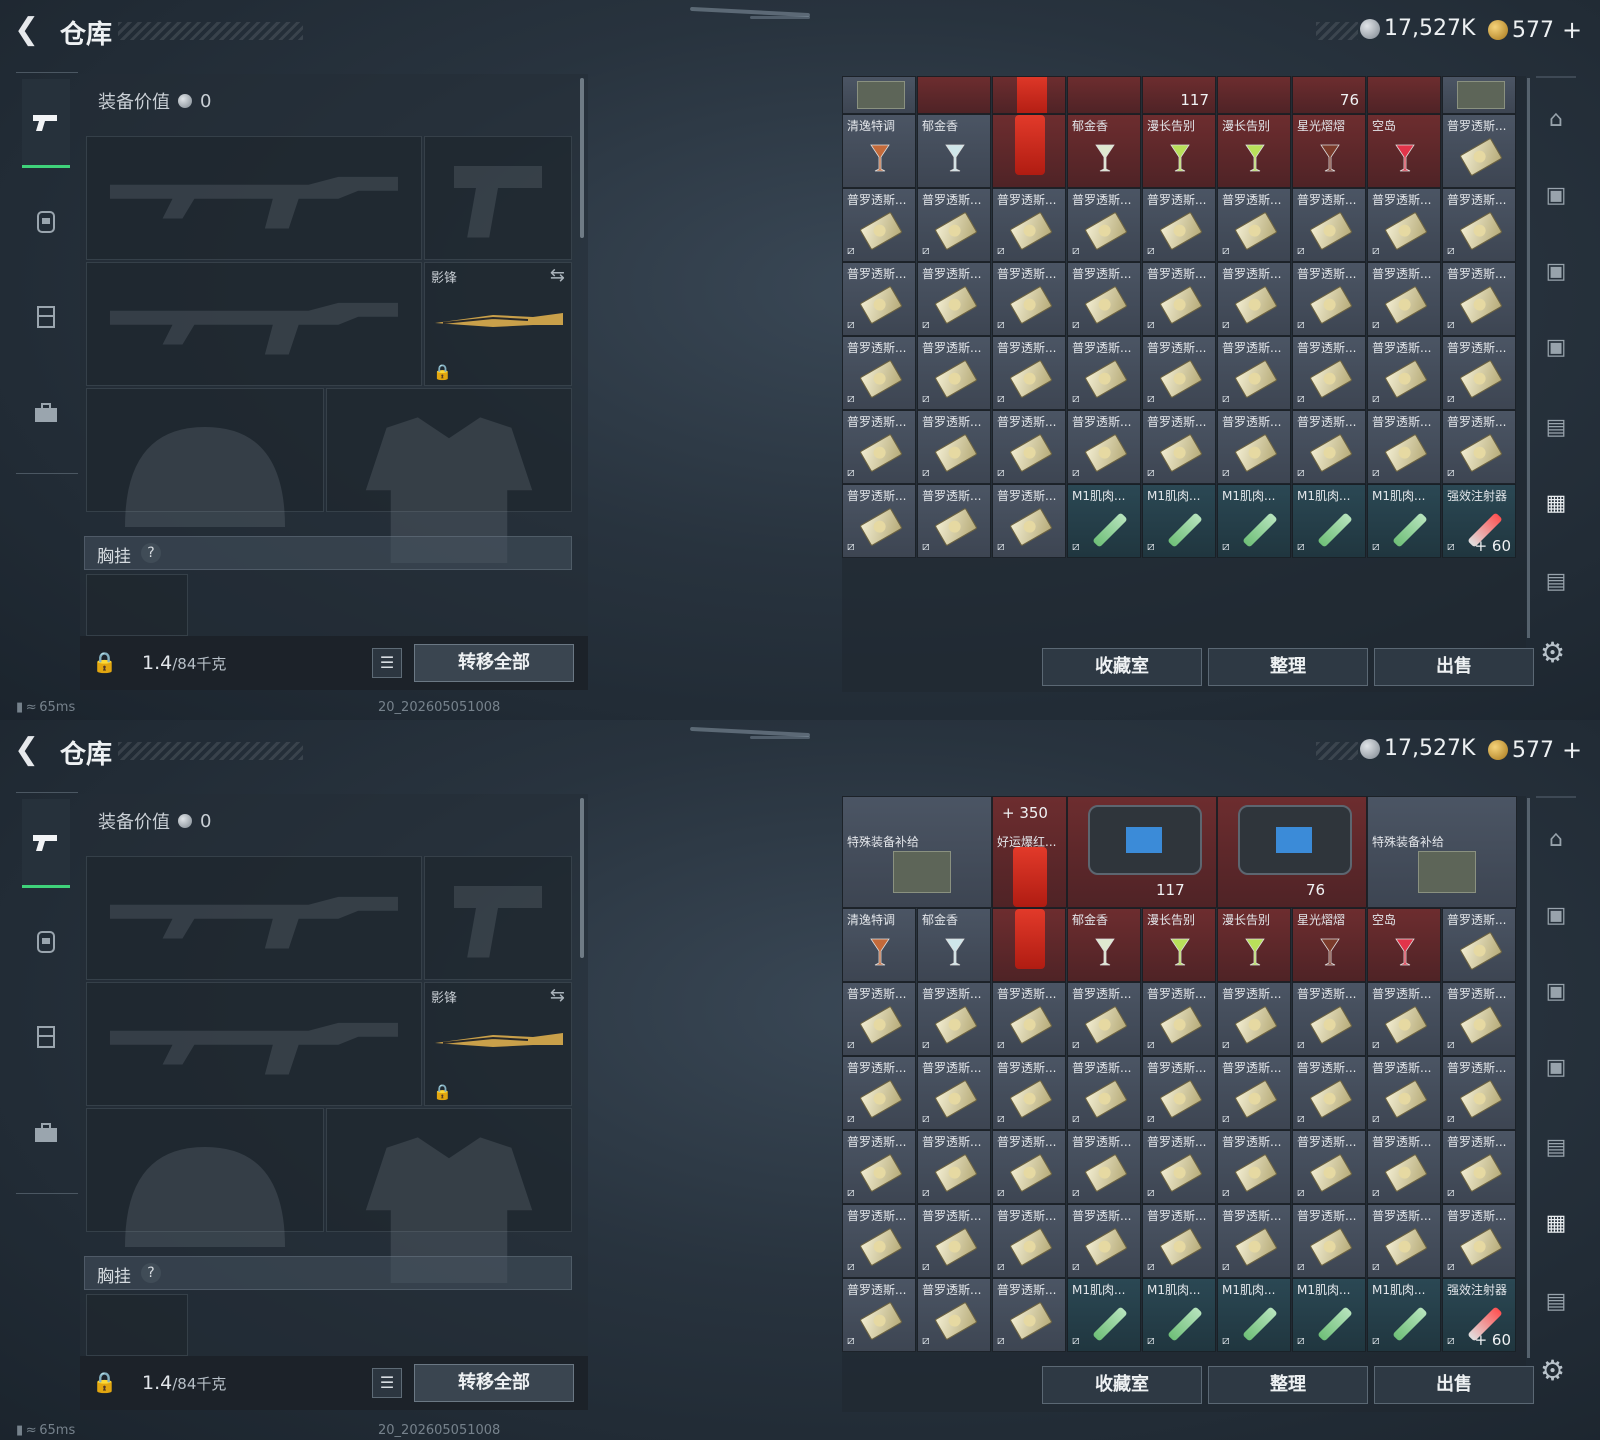 Image resolution: width=1600 pixels, height=1440 pixels. I want to click on melee-slot: 影锋 ⇆ 🔒, so click(498, 1044).